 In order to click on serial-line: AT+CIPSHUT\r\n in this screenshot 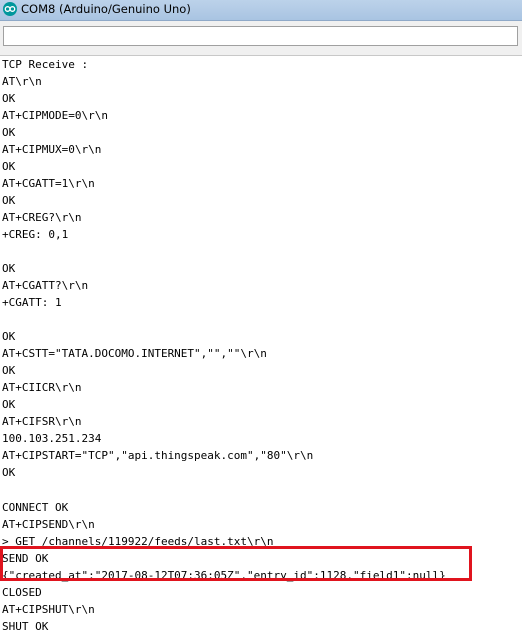, I will do `click(48, 609)`.